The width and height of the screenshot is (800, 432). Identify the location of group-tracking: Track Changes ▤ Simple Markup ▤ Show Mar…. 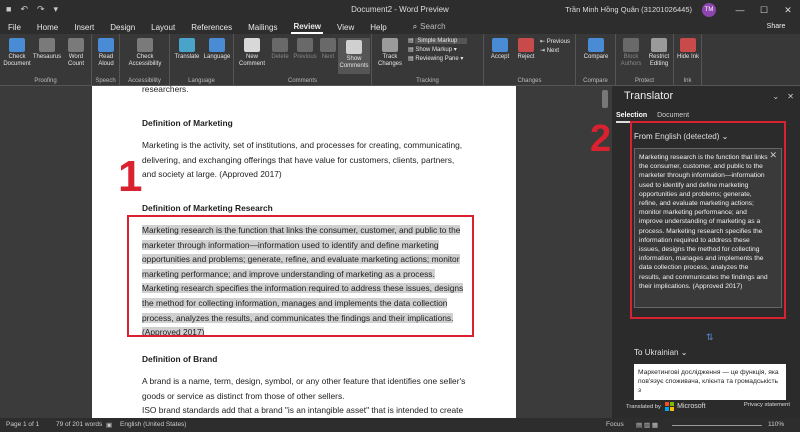
(428, 60).